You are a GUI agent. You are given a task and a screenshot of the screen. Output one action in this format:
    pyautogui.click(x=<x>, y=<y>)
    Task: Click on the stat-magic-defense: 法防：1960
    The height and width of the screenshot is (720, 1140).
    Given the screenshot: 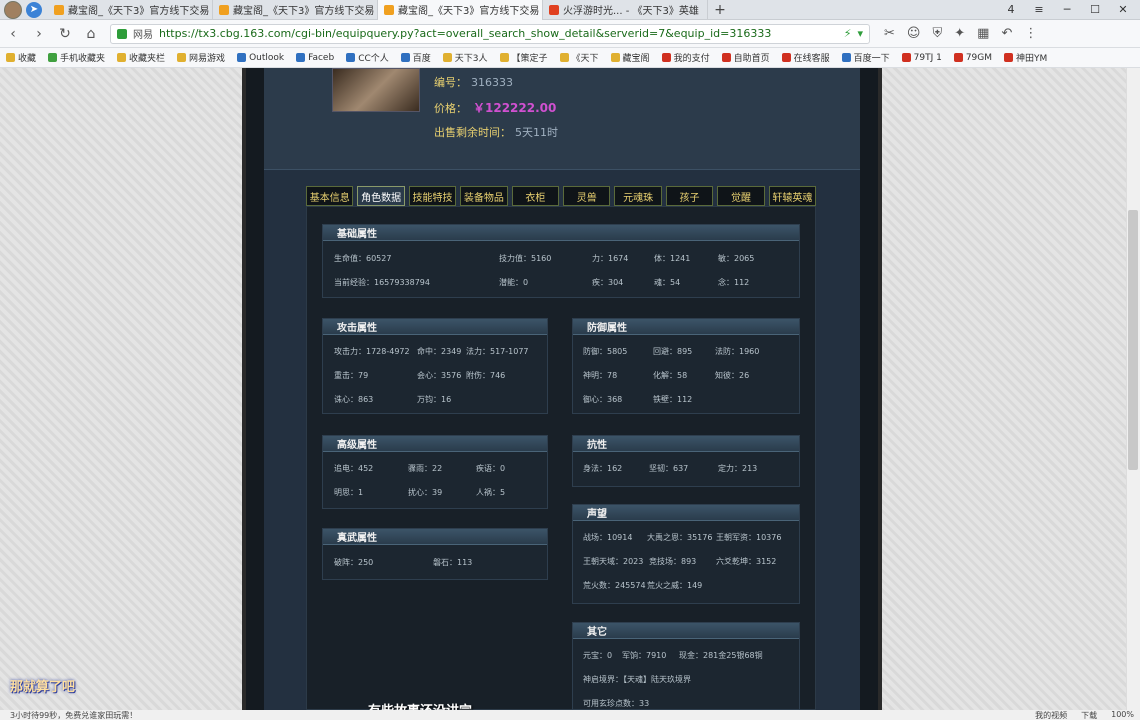 What is the action you would take?
    pyautogui.click(x=737, y=351)
    